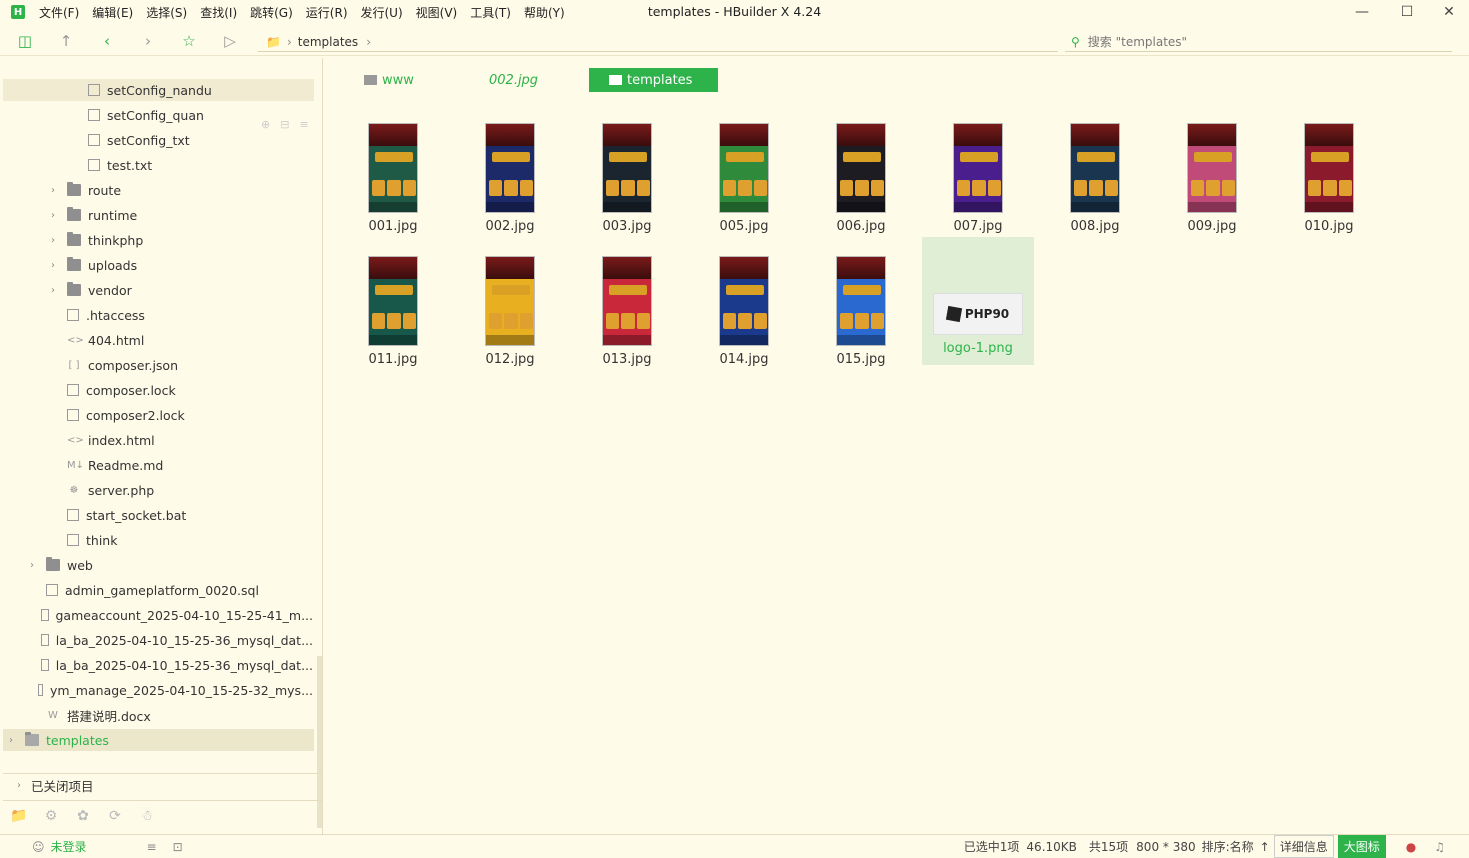 The height and width of the screenshot is (858, 1469). What do you see at coordinates (158, 365) in the screenshot?
I see `tree-item: [ ] composer.json` at bounding box center [158, 365].